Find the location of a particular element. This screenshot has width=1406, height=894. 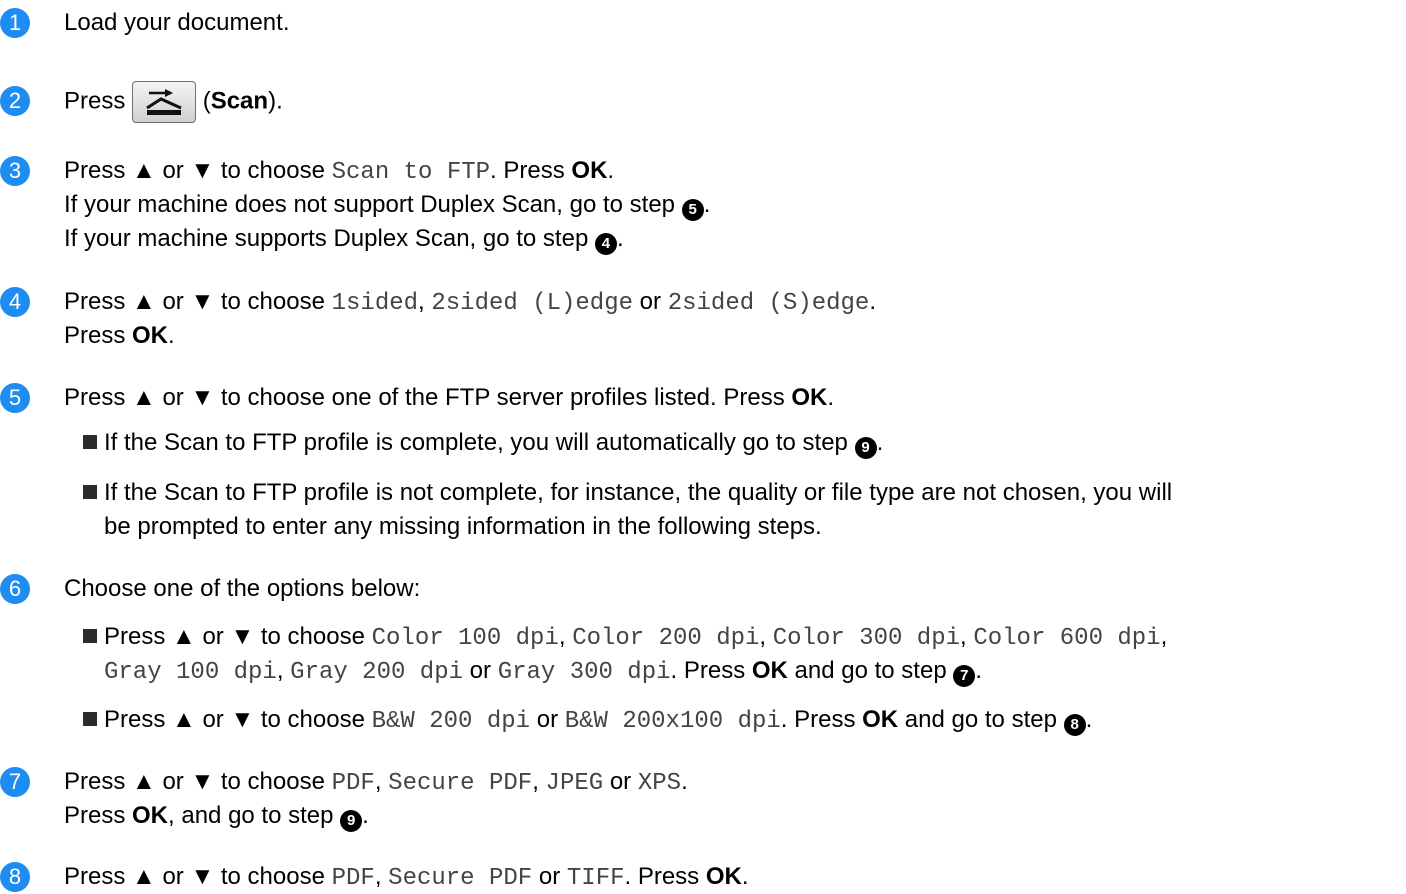

scan-icon is located at coordinates (164, 102).